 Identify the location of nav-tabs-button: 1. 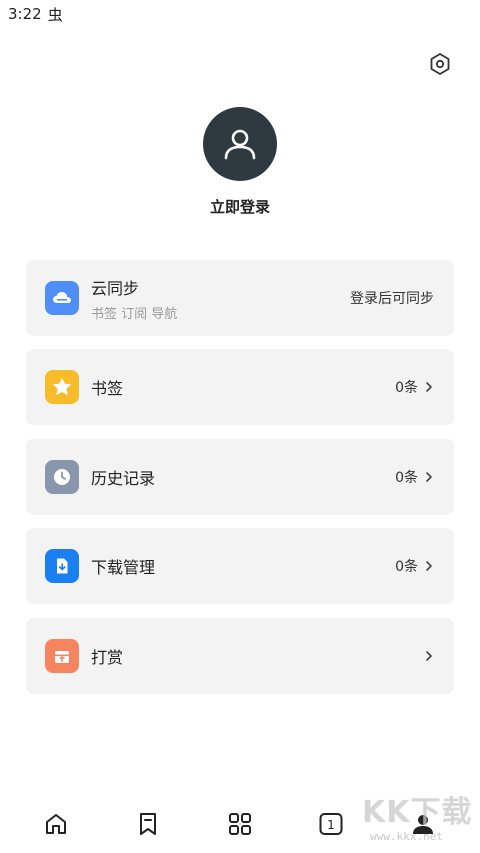
(331, 824).